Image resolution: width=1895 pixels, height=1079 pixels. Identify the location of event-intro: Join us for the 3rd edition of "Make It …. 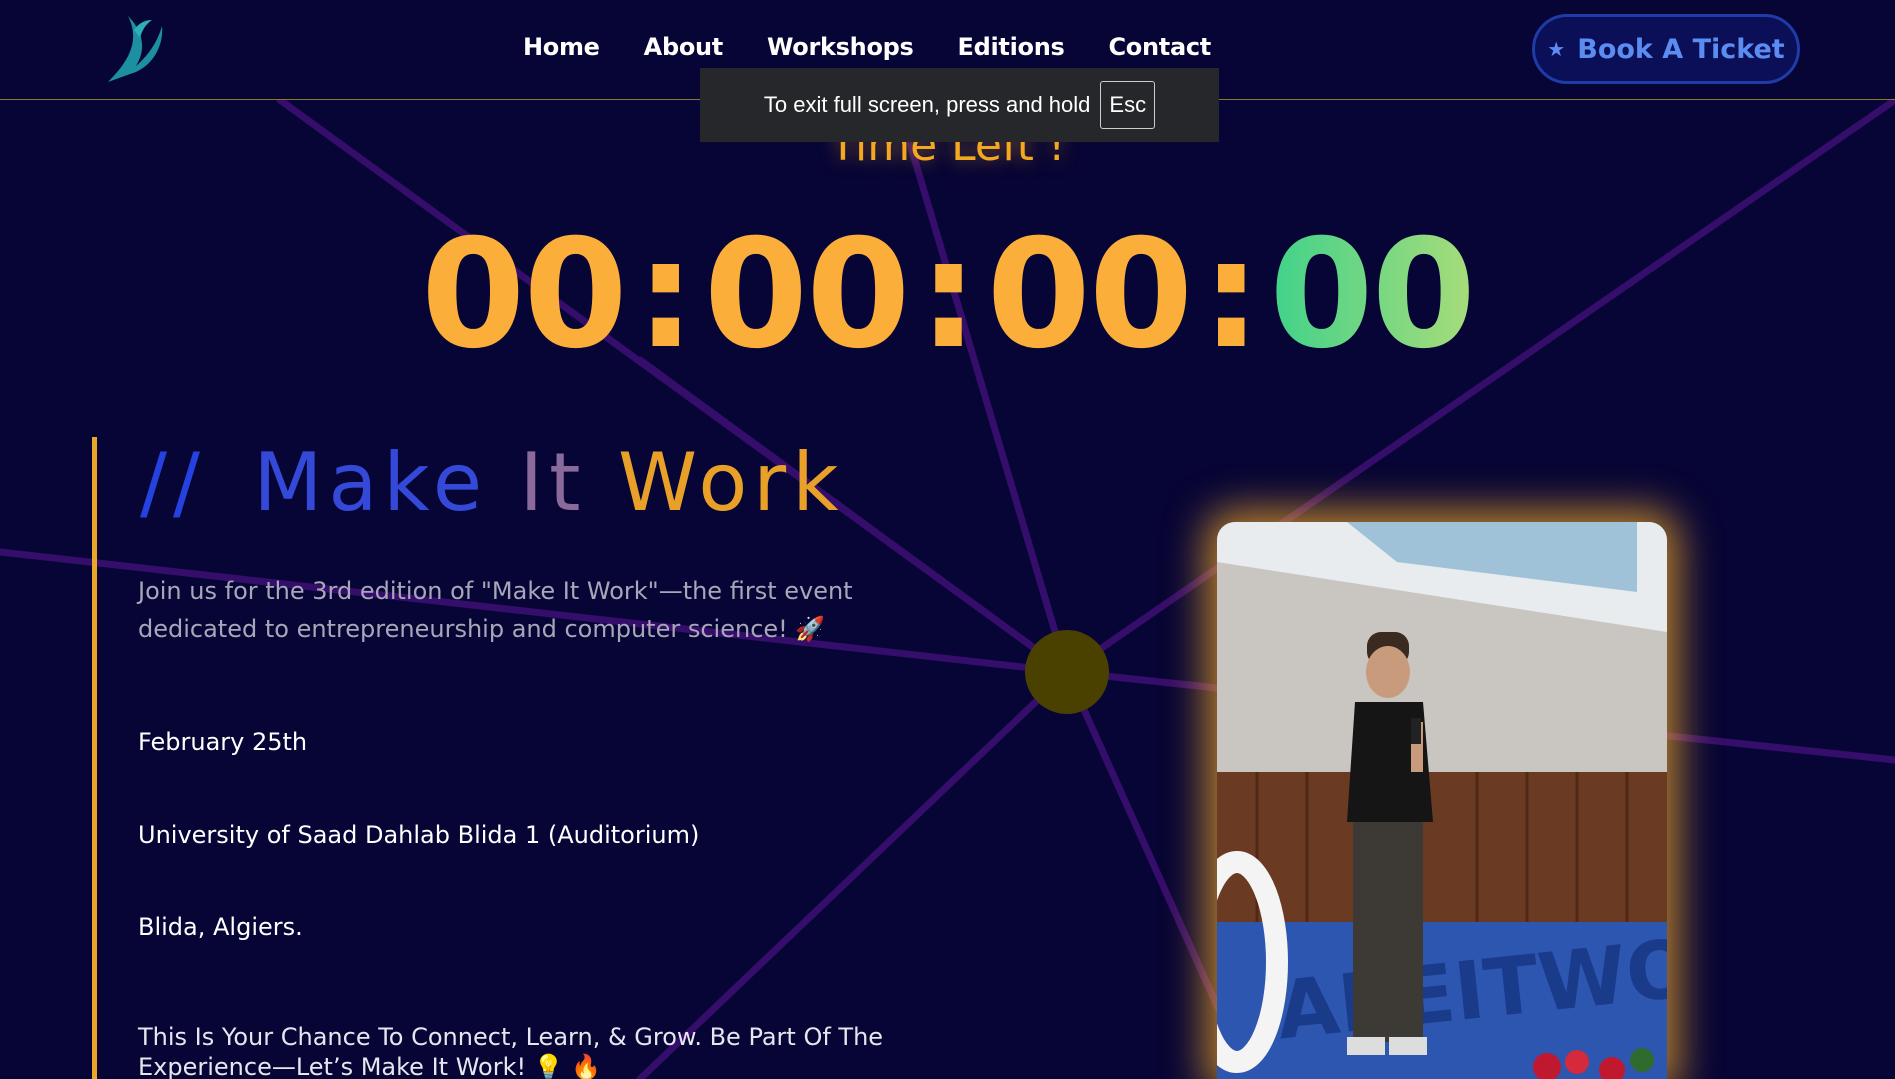
(495, 610).